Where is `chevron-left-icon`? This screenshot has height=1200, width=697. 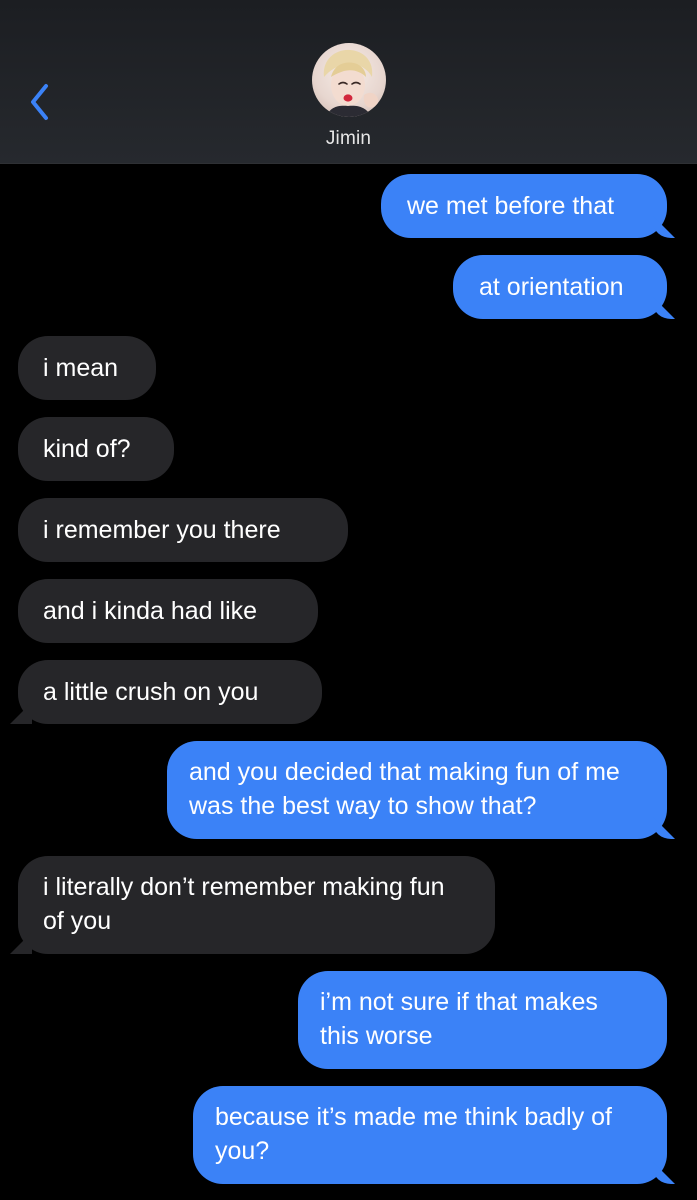 chevron-left-icon is located at coordinates (39, 102).